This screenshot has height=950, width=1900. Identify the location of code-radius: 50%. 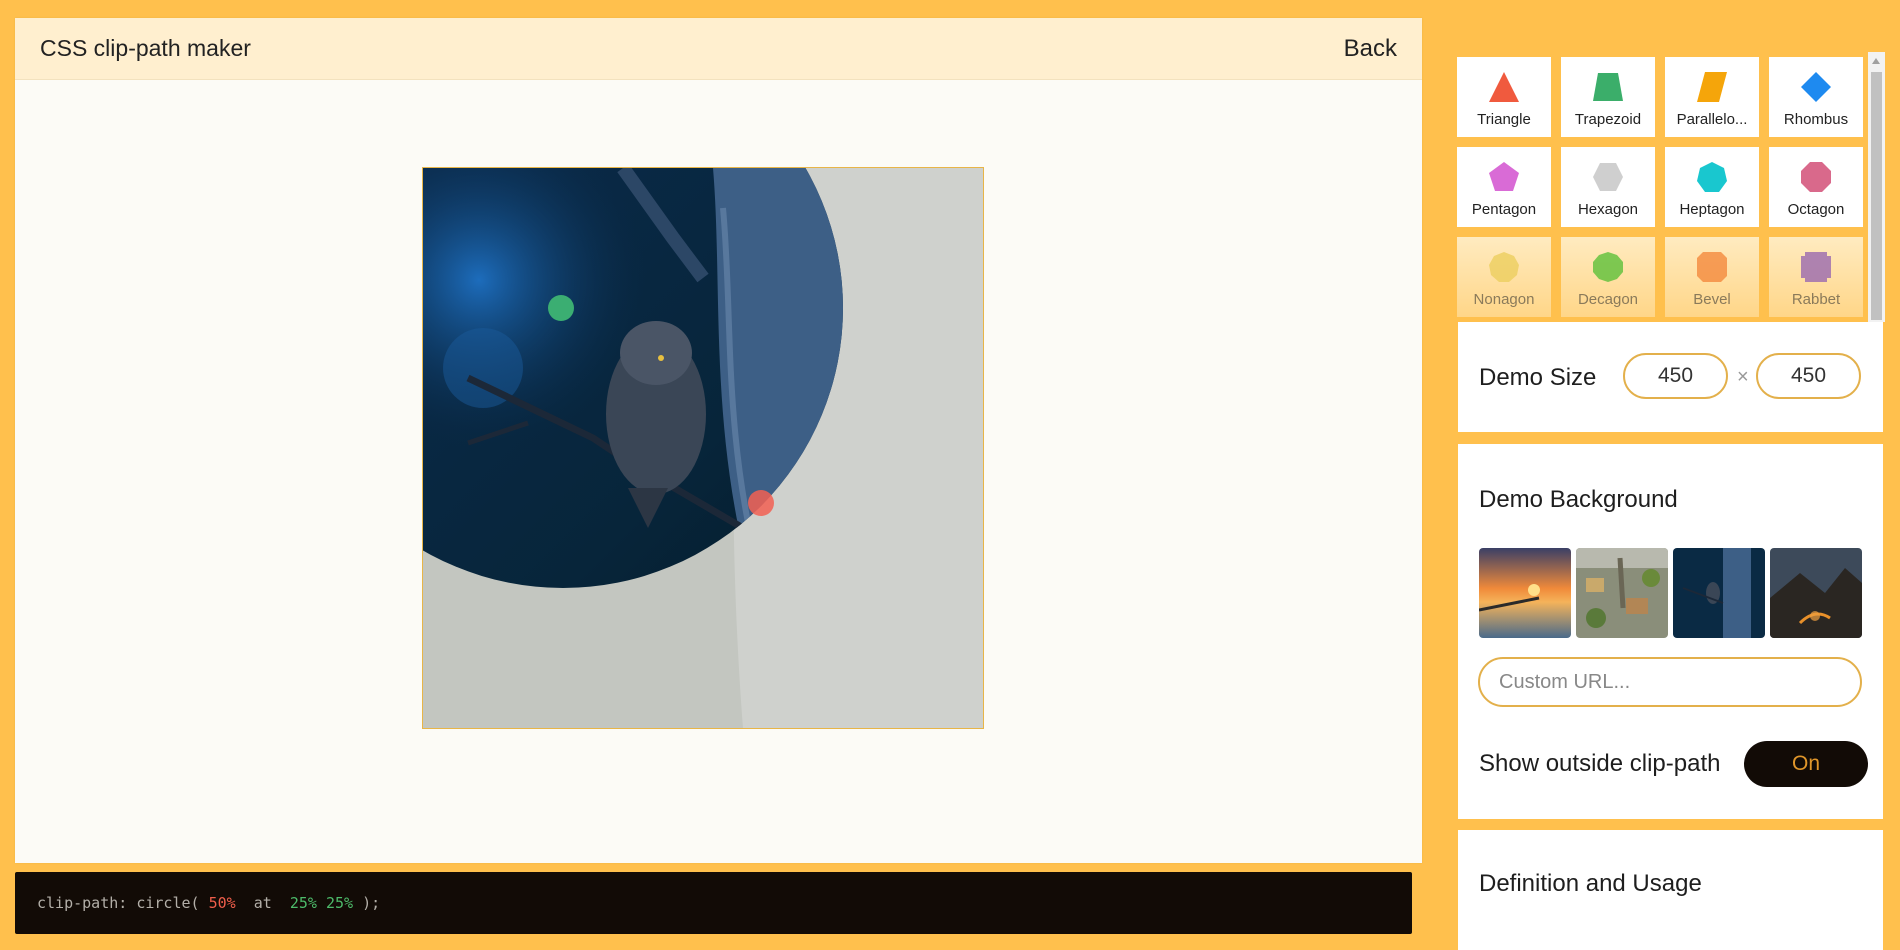
(222, 903).